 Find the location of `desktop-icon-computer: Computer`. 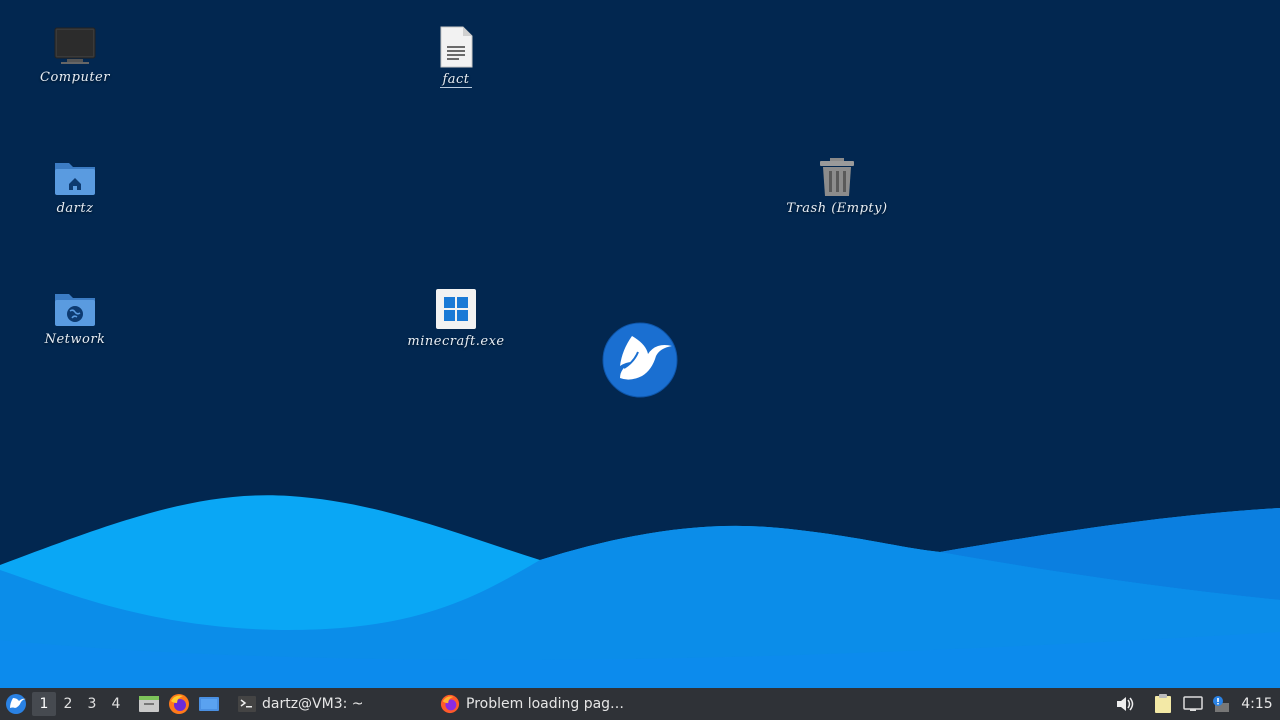

desktop-icon-computer: Computer is located at coordinates (75, 55).